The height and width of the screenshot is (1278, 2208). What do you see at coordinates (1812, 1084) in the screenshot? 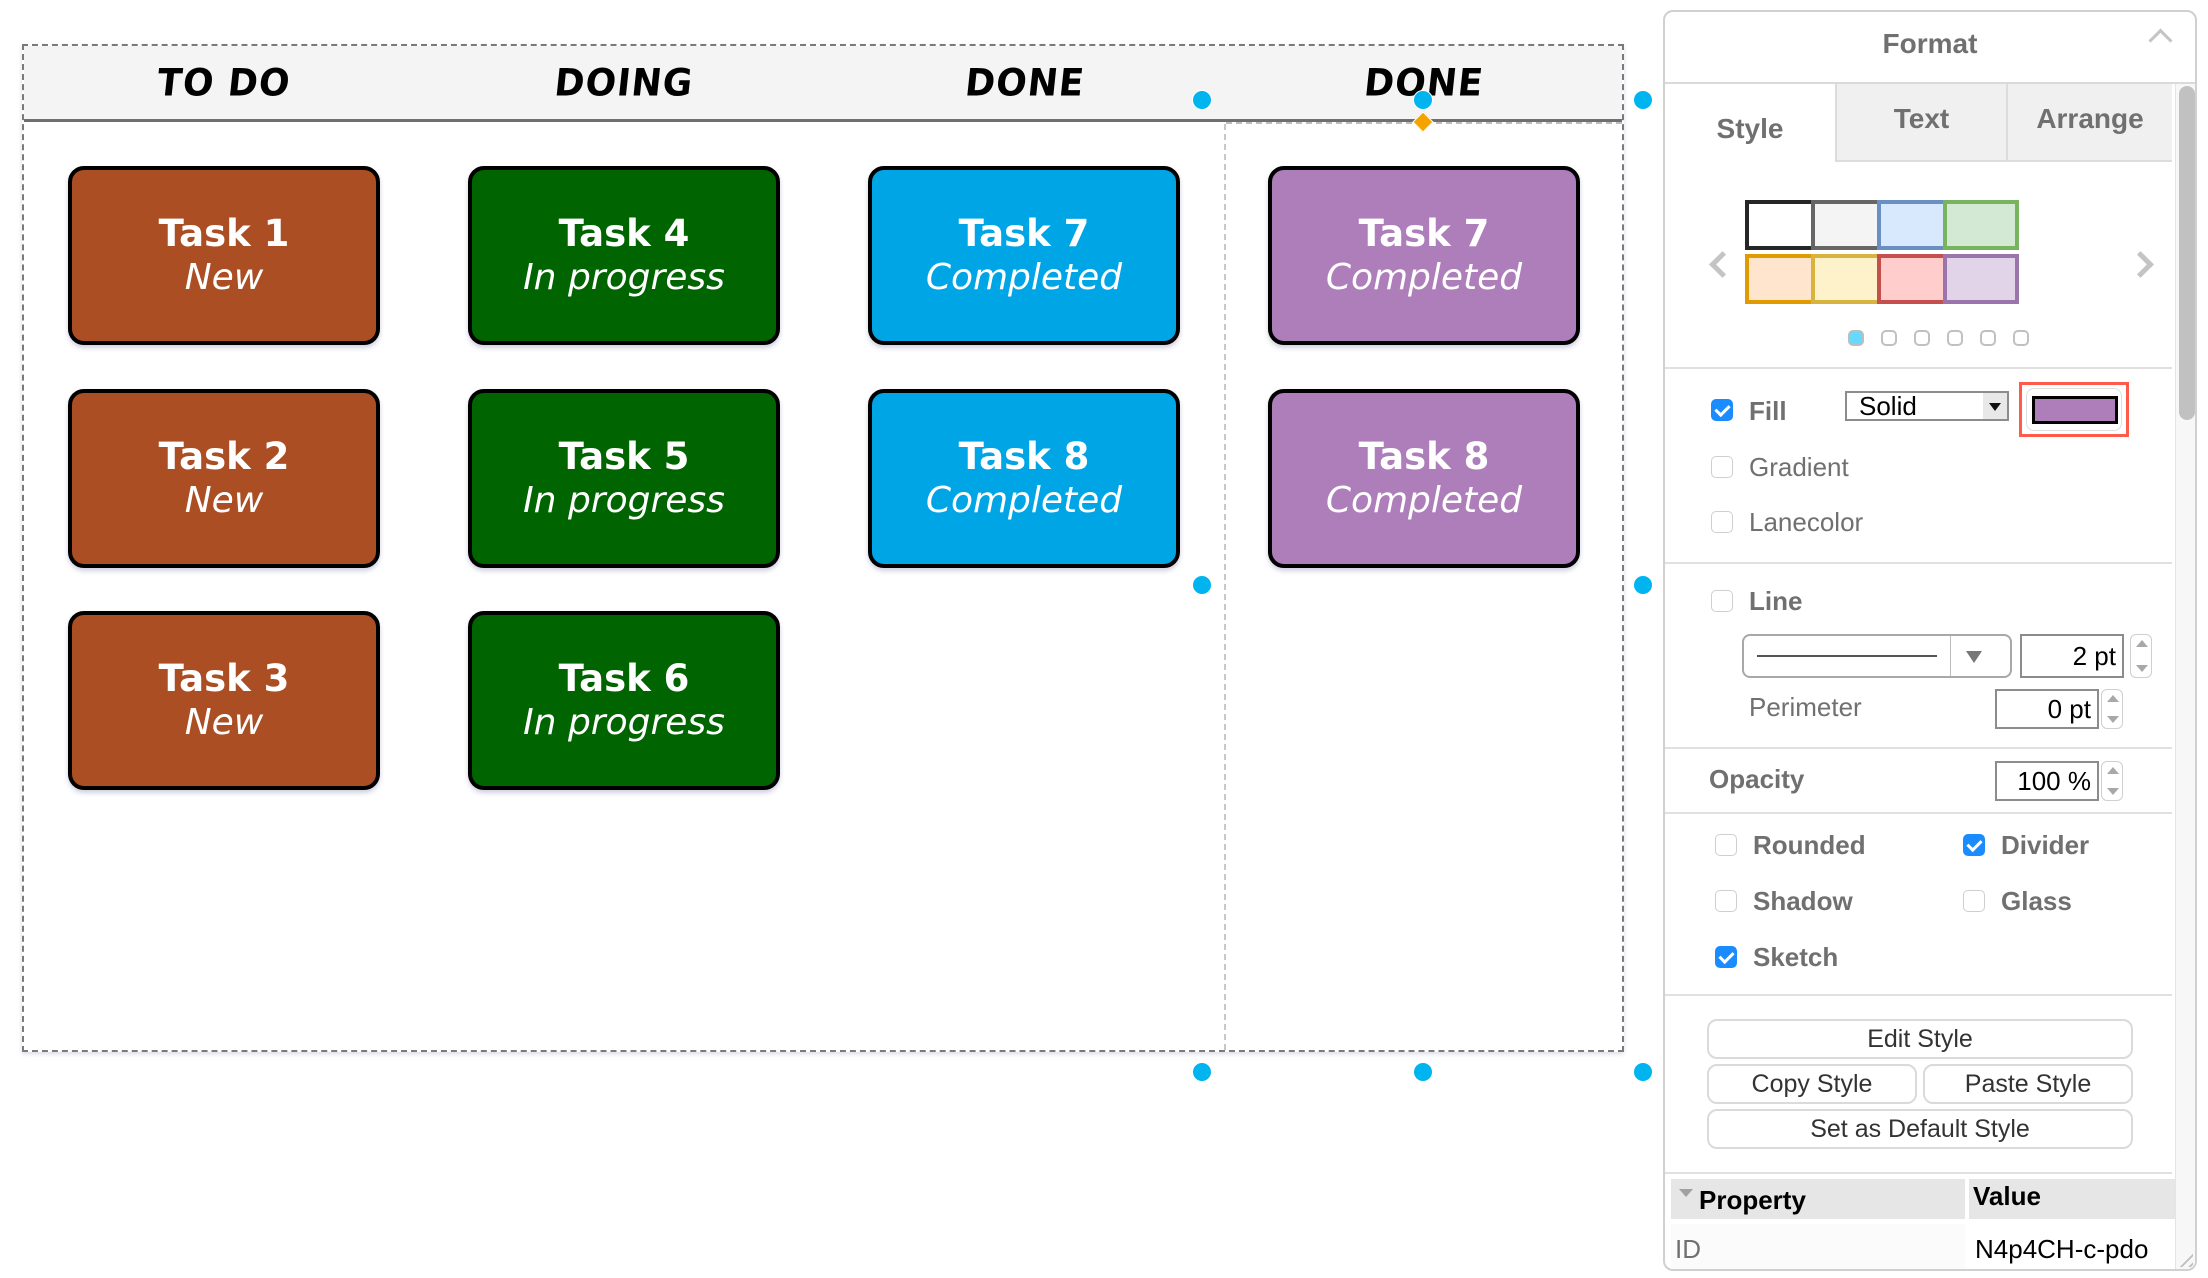
I see `copy-style-button: Copy Style` at bounding box center [1812, 1084].